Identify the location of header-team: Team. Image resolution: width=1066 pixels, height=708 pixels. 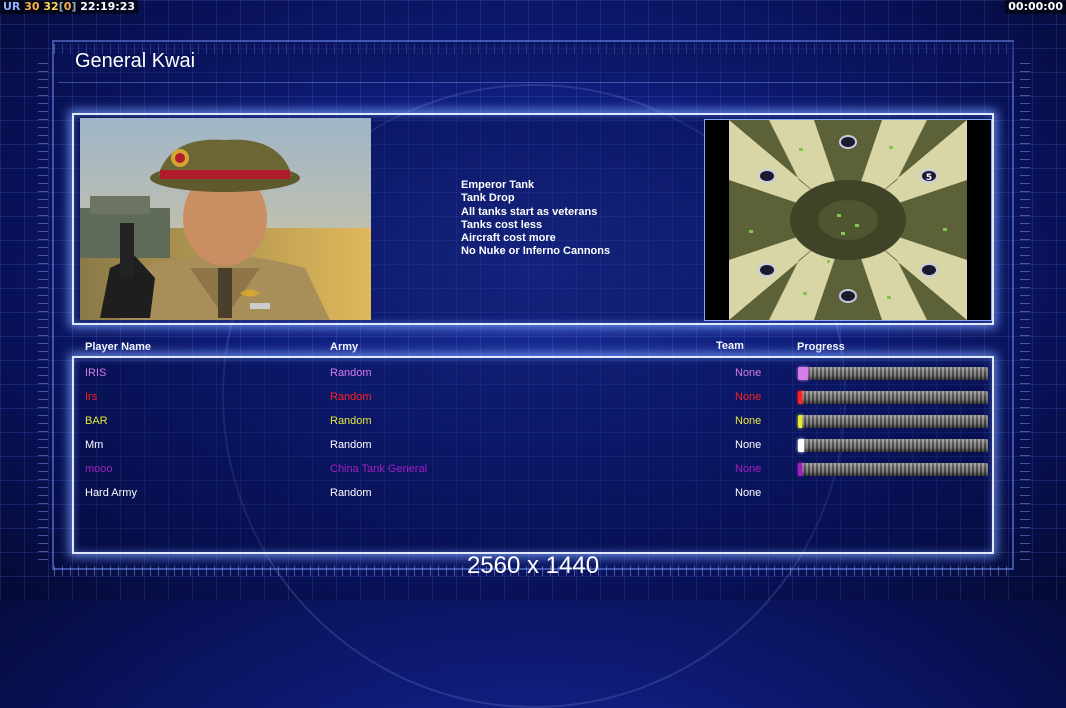
(730, 346).